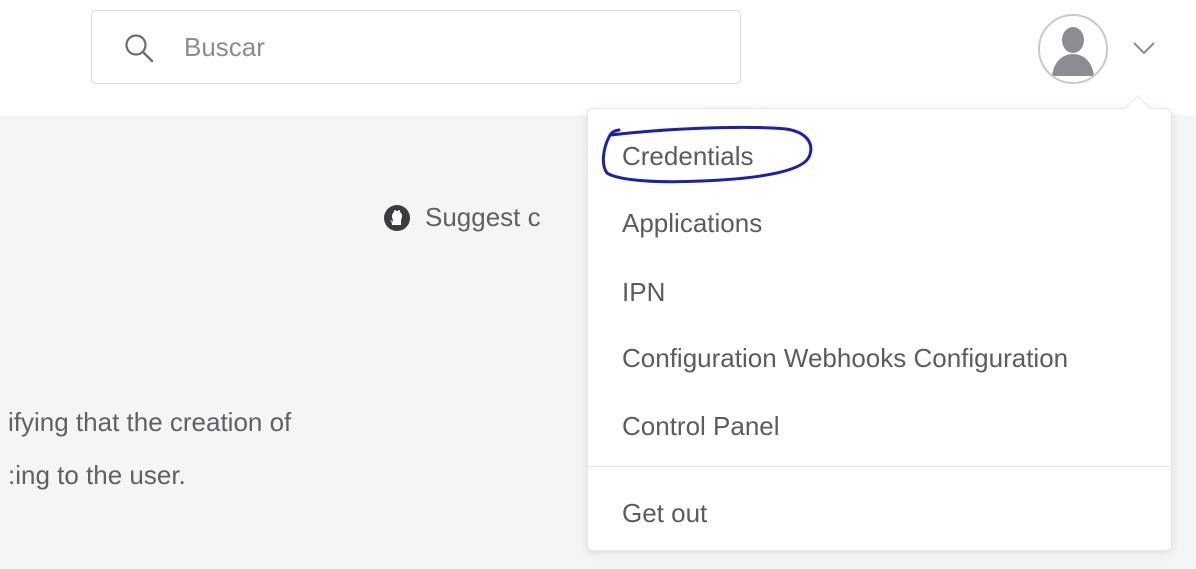  What do you see at coordinates (845, 358) in the screenshot?
I see `menu-item-webhooks-configuration: Configuration Webhooks Configuration` at bounding box center [845, 358].